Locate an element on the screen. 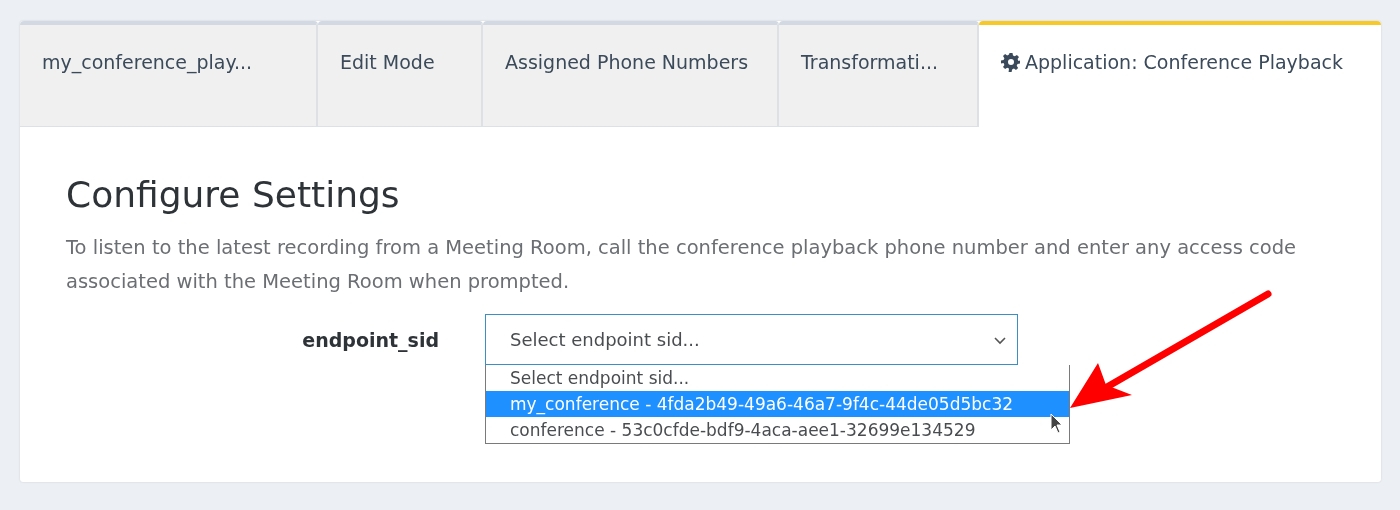  tab: Edit Mode is located at coordinates (400, 74).